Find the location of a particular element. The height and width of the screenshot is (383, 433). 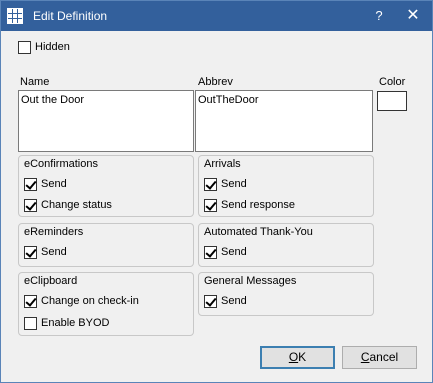

ok-button: OK is located at coordinates (297, 357).